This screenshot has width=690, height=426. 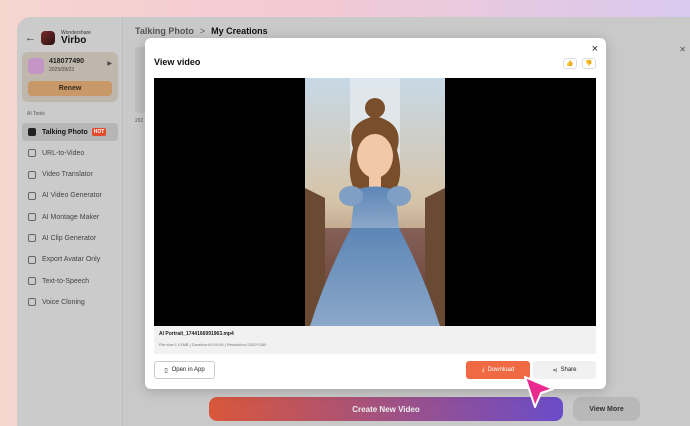 What do you see at coordinates (539, 392) in the screenshot?
I see `pointer-cursor-icon` at bounding box center [539, 392].